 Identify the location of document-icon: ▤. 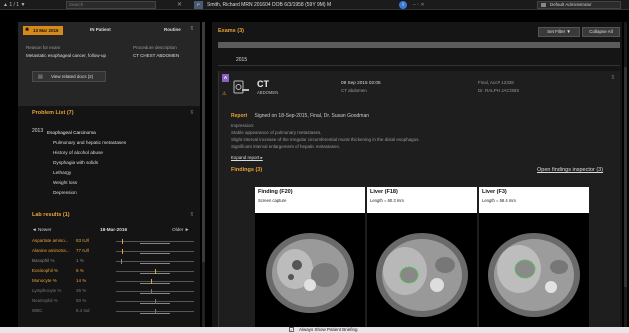
(40, 77).